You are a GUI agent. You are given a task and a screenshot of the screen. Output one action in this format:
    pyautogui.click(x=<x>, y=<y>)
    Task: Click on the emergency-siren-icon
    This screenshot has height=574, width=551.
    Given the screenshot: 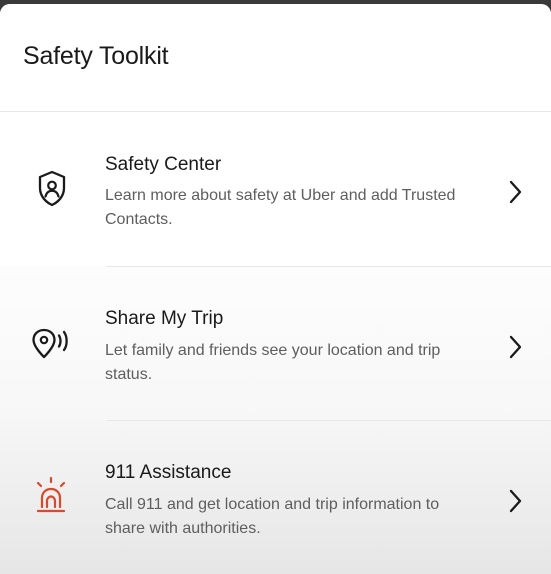 What is the action you would take?
    pyautogui.click(x=52, y=497)
    